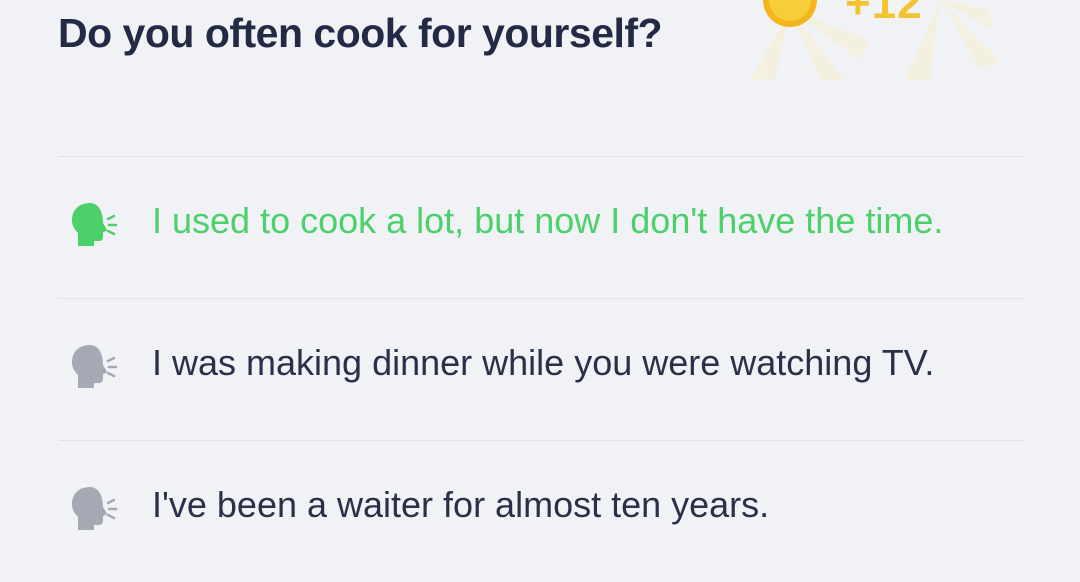 This screenshot has width=1080, height=582. I want to click on reward-indicator: +12, so click(870, 40).